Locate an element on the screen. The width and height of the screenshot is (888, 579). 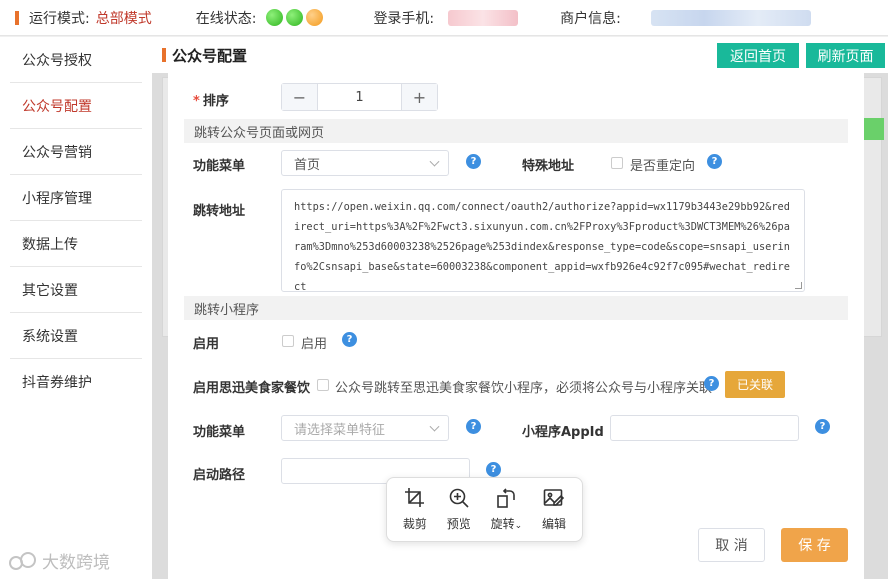
special-address-label: 特殊地址 is located at coordinates (548, 166).